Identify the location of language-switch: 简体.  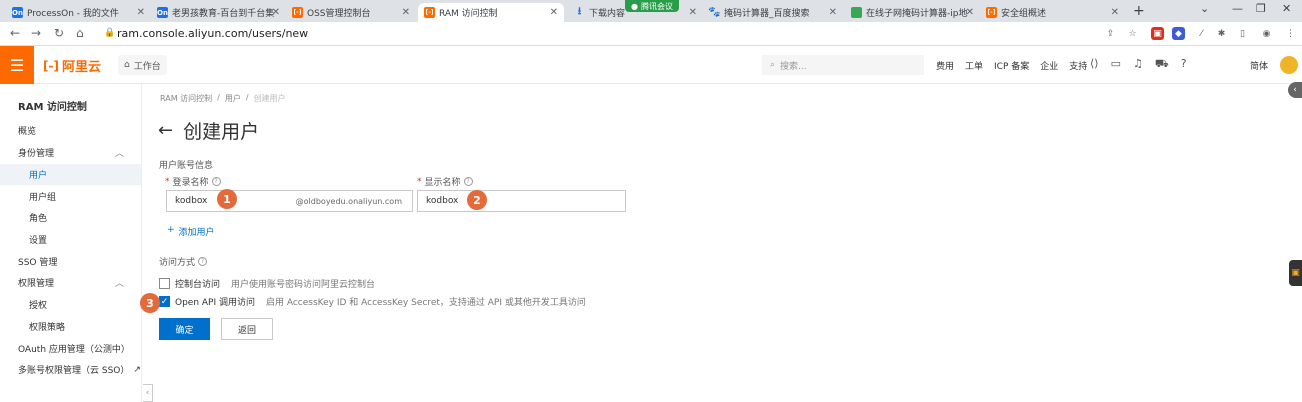
(1259, 65).